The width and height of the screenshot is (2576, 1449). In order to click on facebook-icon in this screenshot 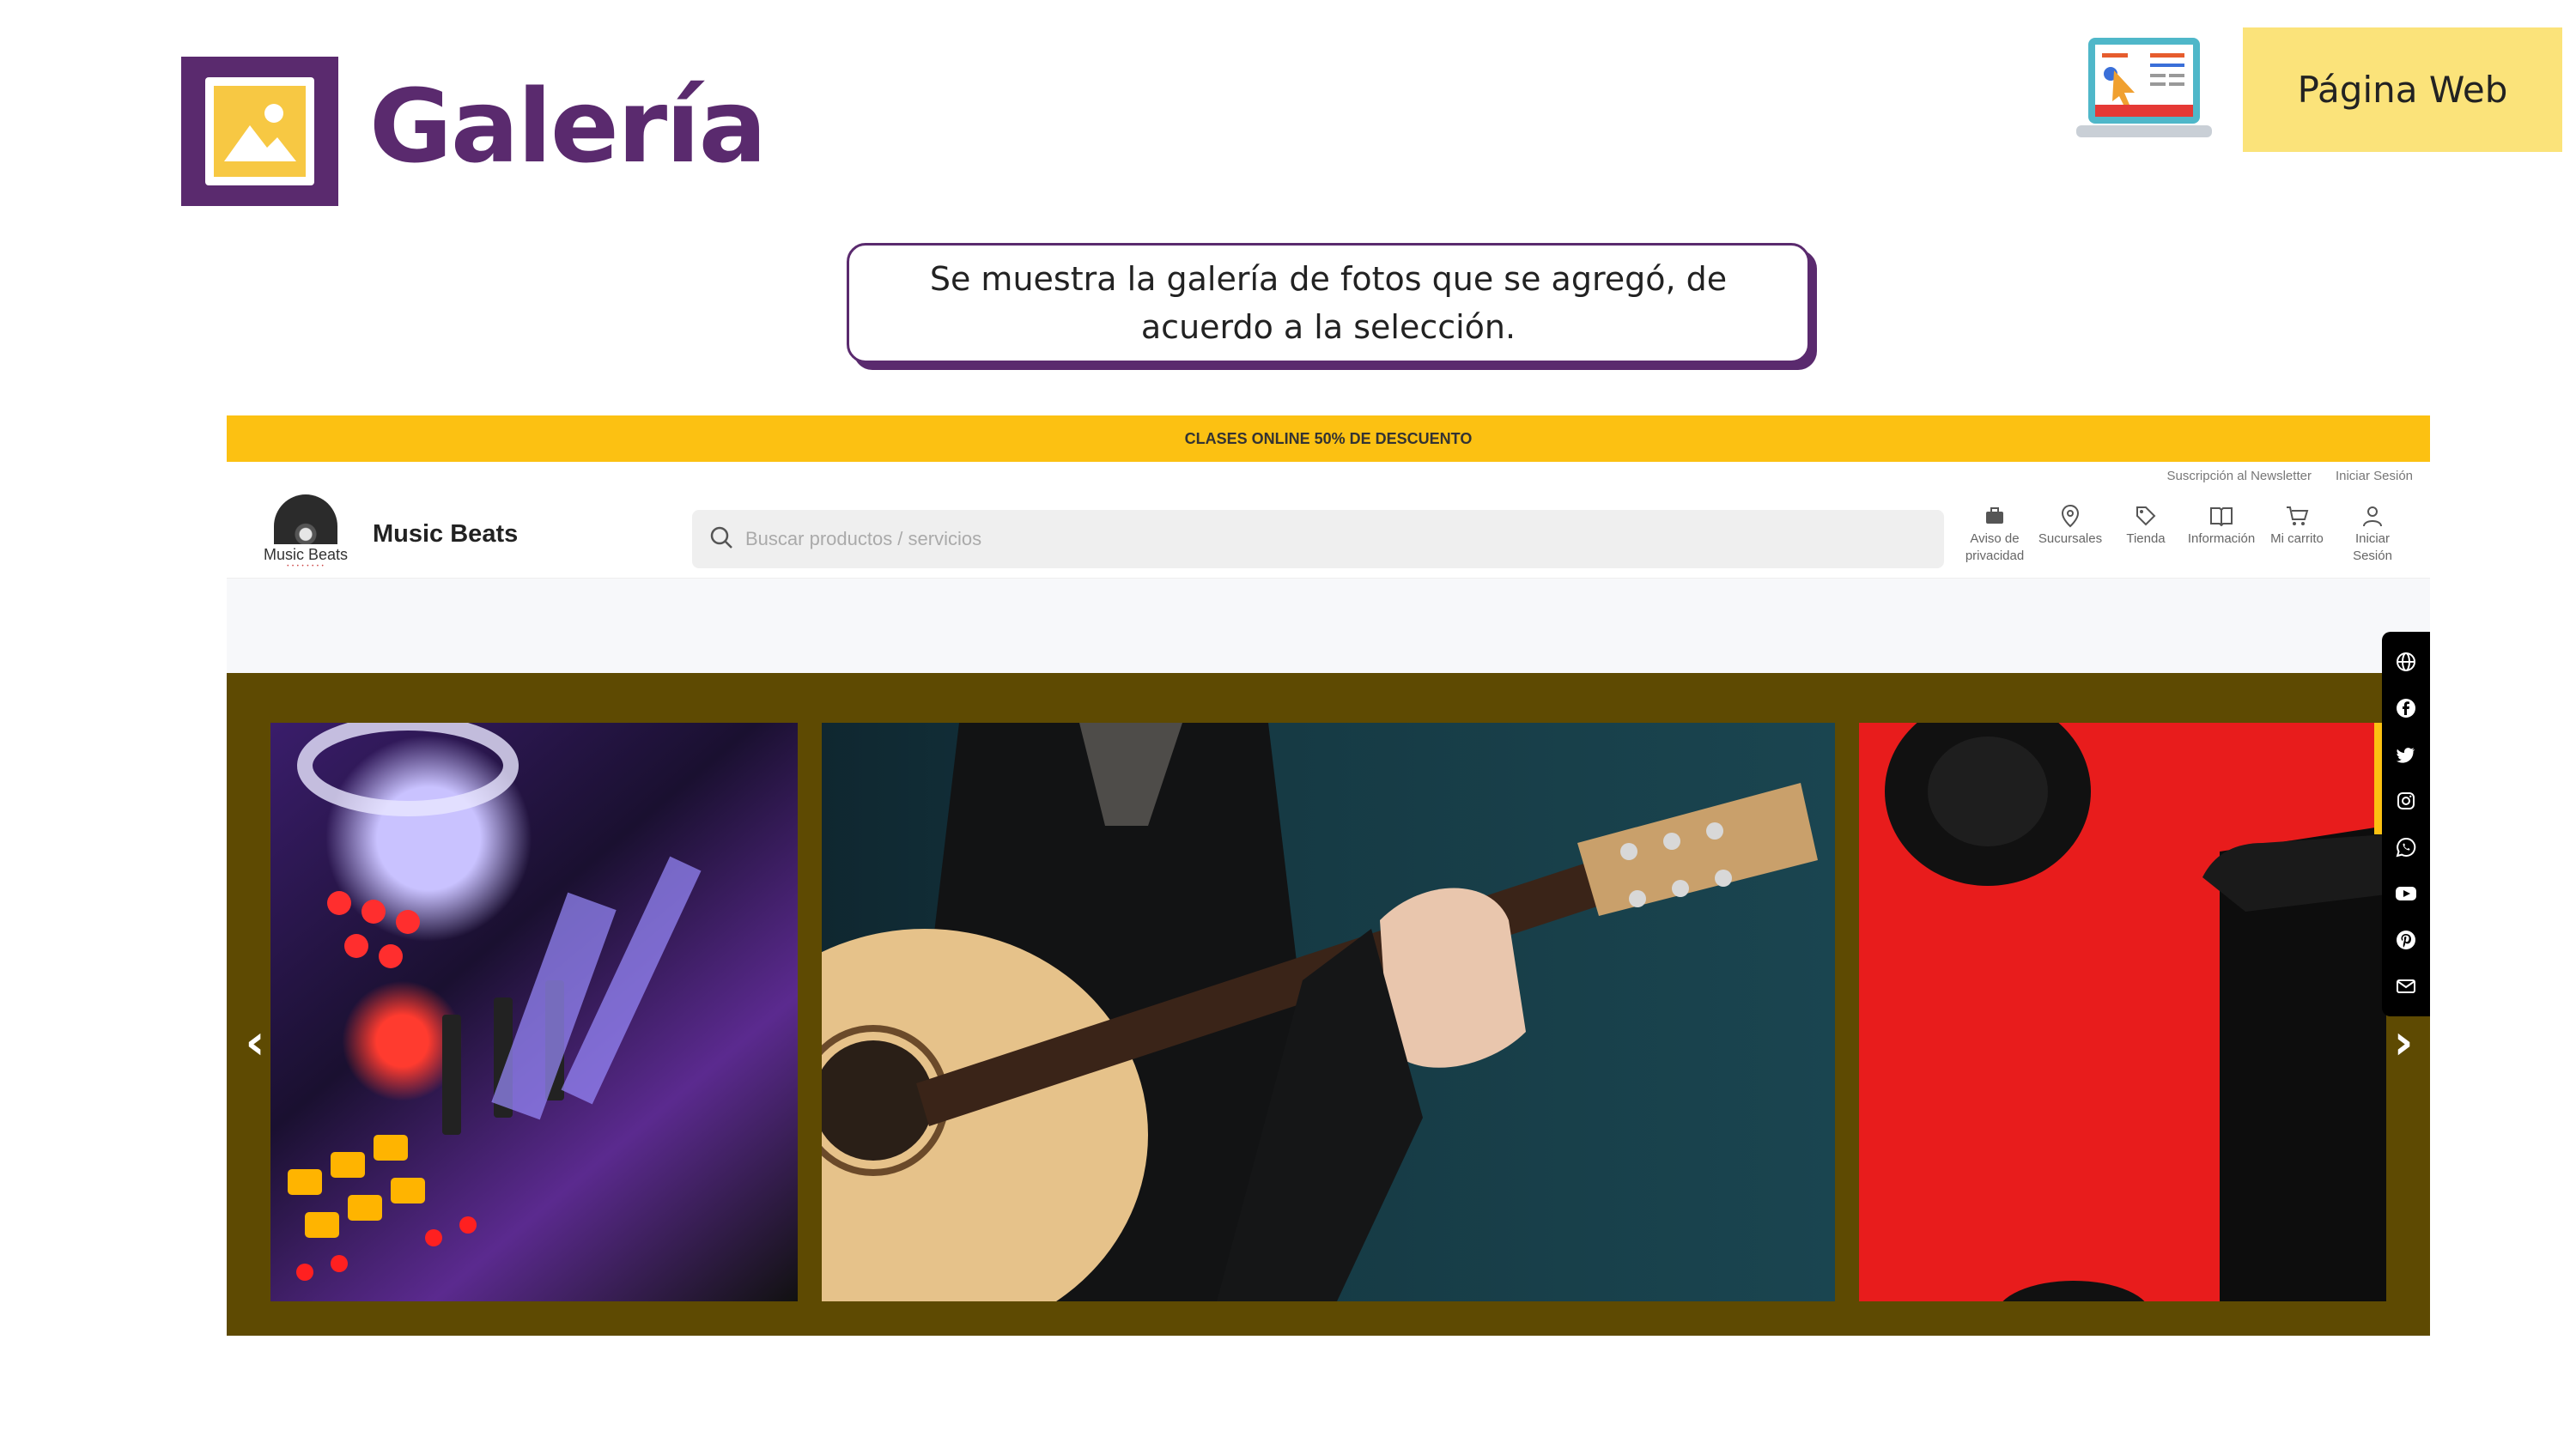, I will do `click(2406, 708)`.